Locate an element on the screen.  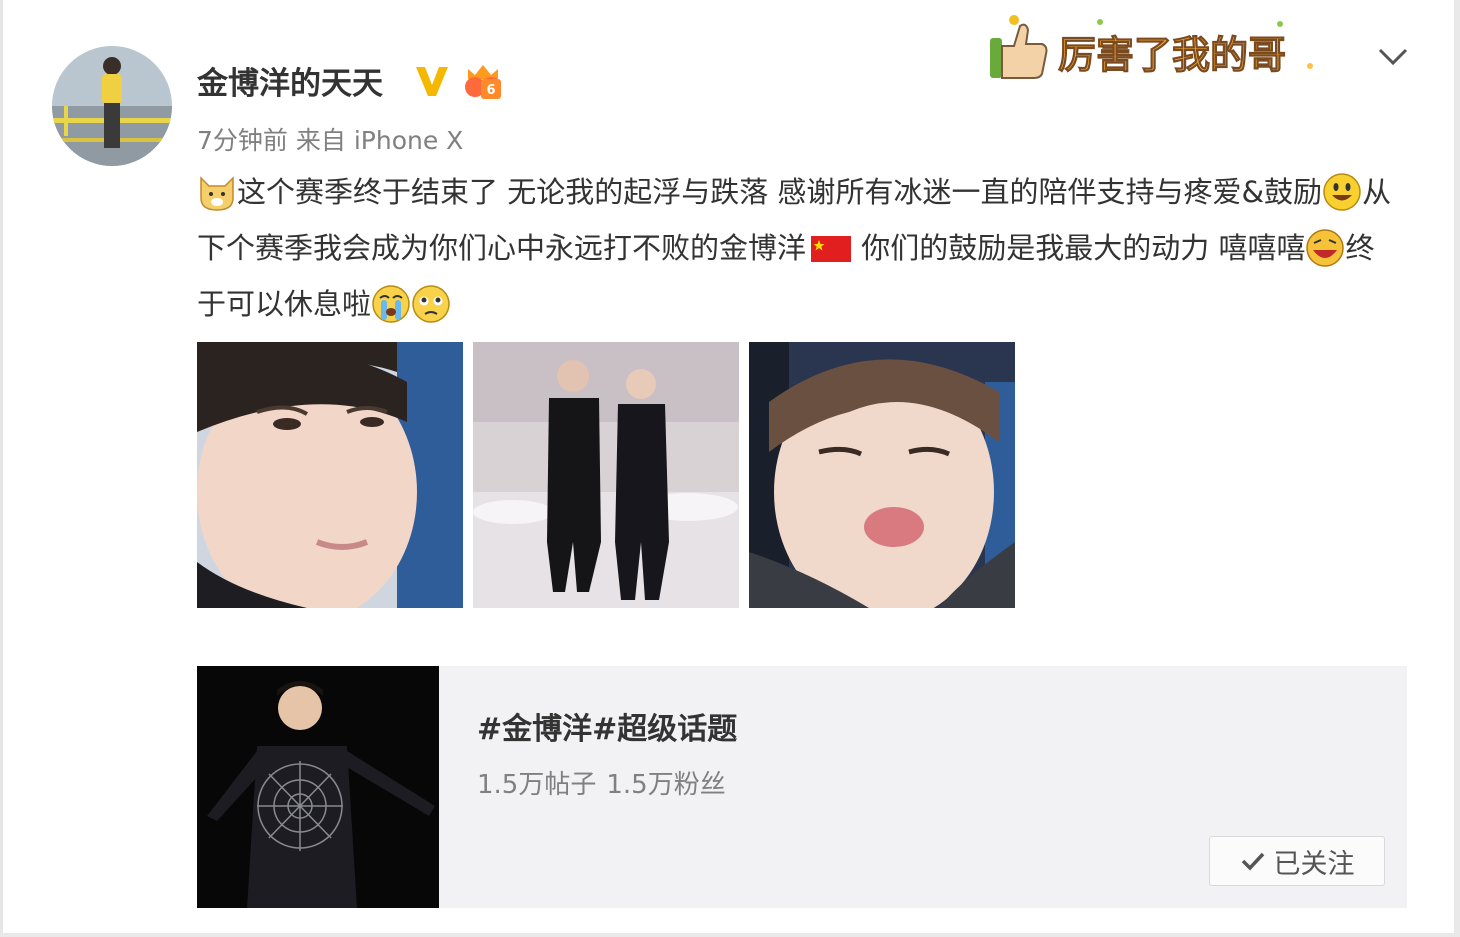
username: 金博洋的天天 is located at coordinates (290, 80).